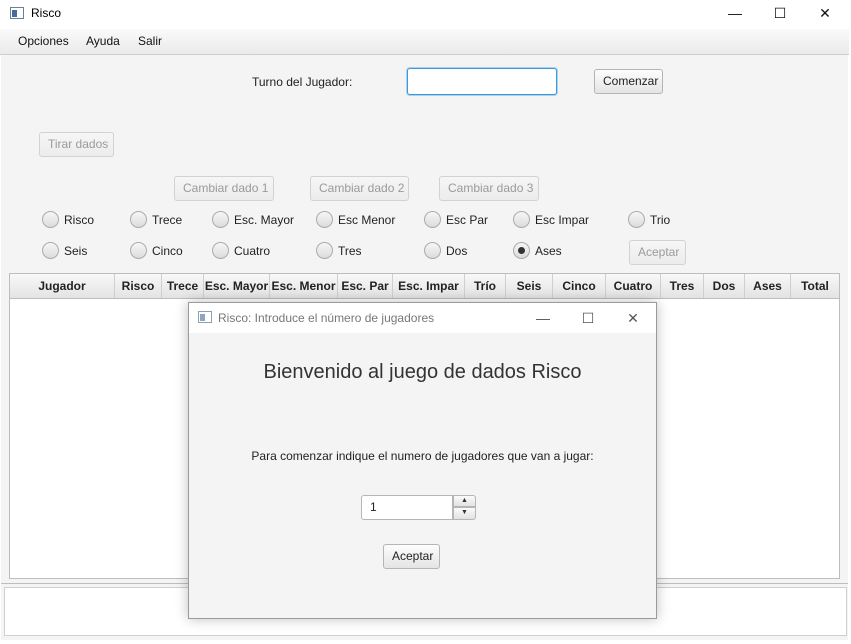  I want to click on column-header-seis: Seis, so click(529, 286).